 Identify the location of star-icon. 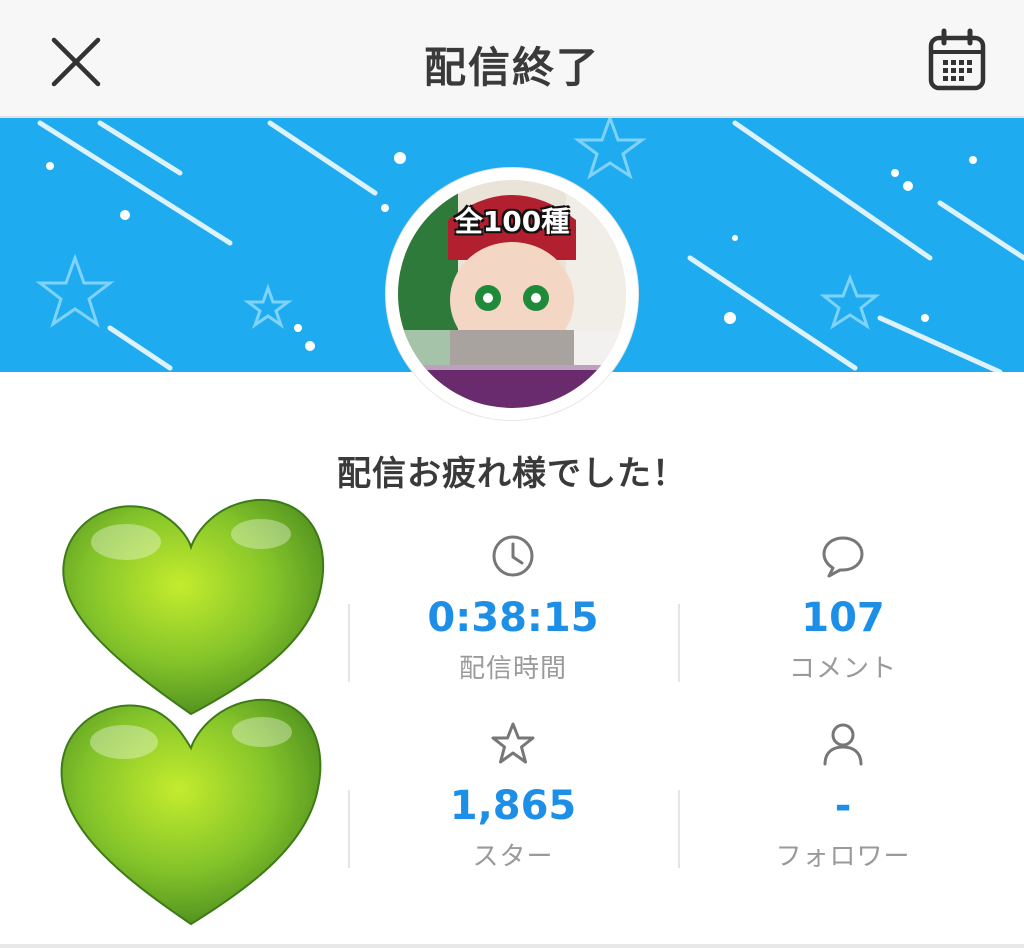
(513, 743).